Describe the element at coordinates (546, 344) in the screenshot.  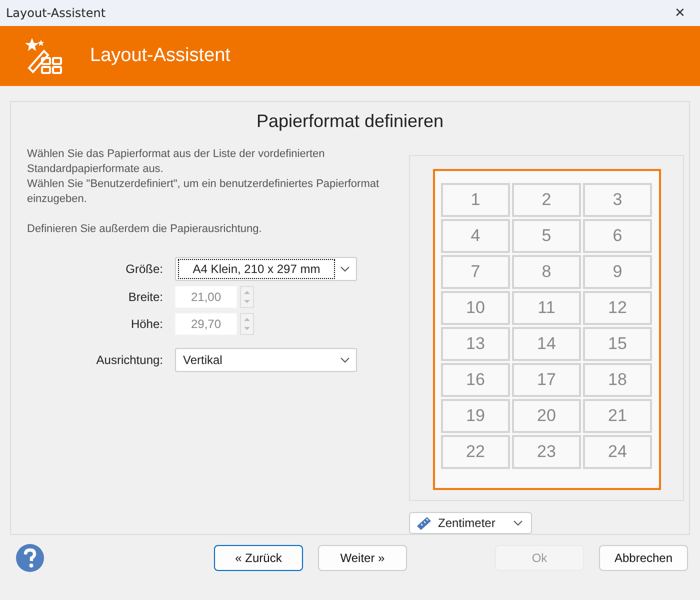
I see `label-cell: 14` at that location.